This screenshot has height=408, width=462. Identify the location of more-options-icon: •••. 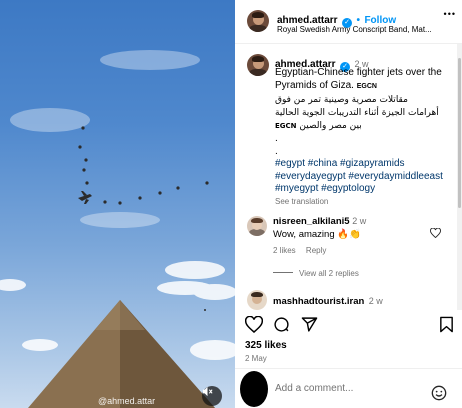
(450, 14).